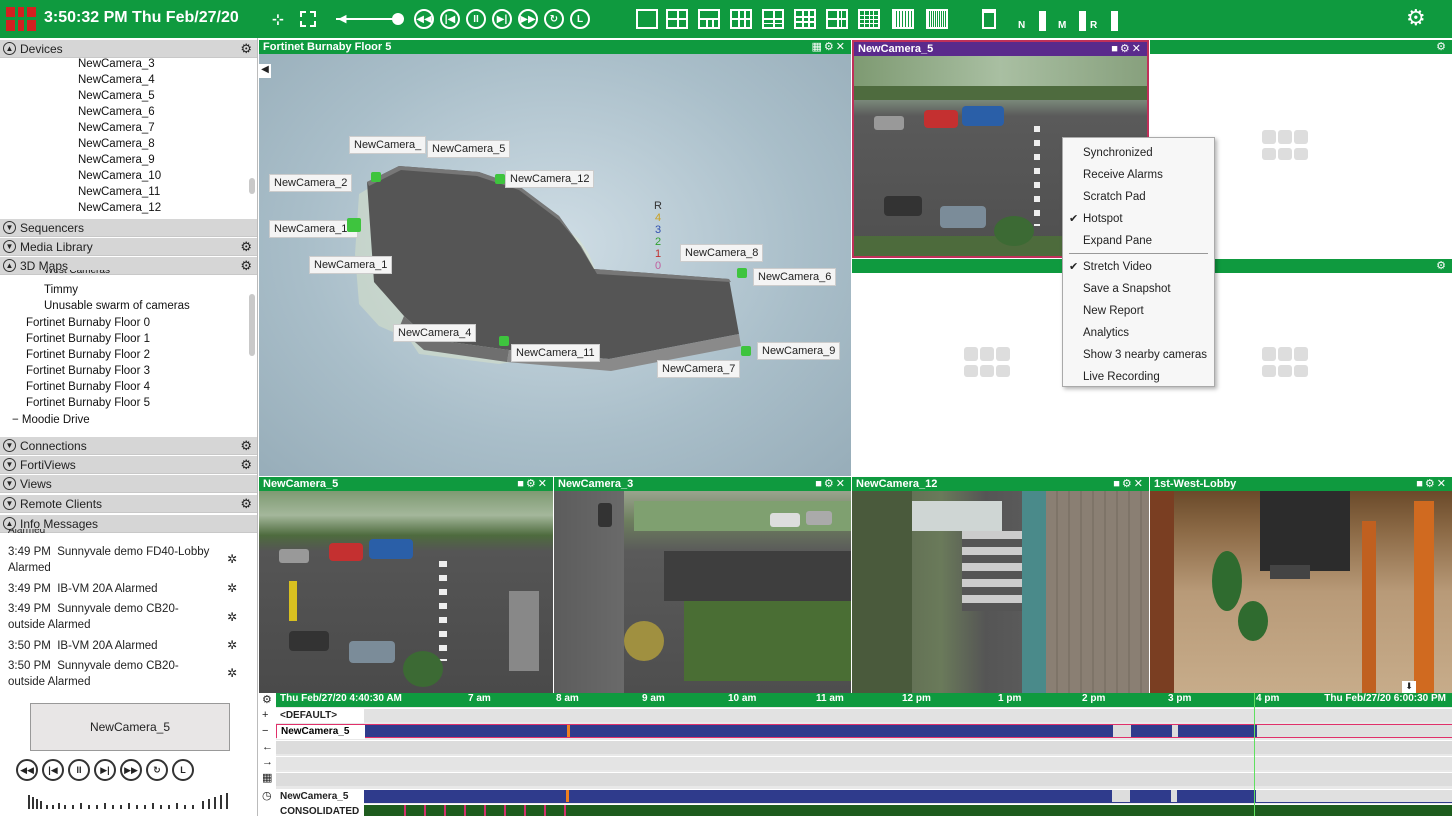 This screenshot has width=1452, height=816. What do you see at coordinates (105, 770) in the screenshot?
I see `step-forward-icon: ▶|` at bounding box center [105, 770].